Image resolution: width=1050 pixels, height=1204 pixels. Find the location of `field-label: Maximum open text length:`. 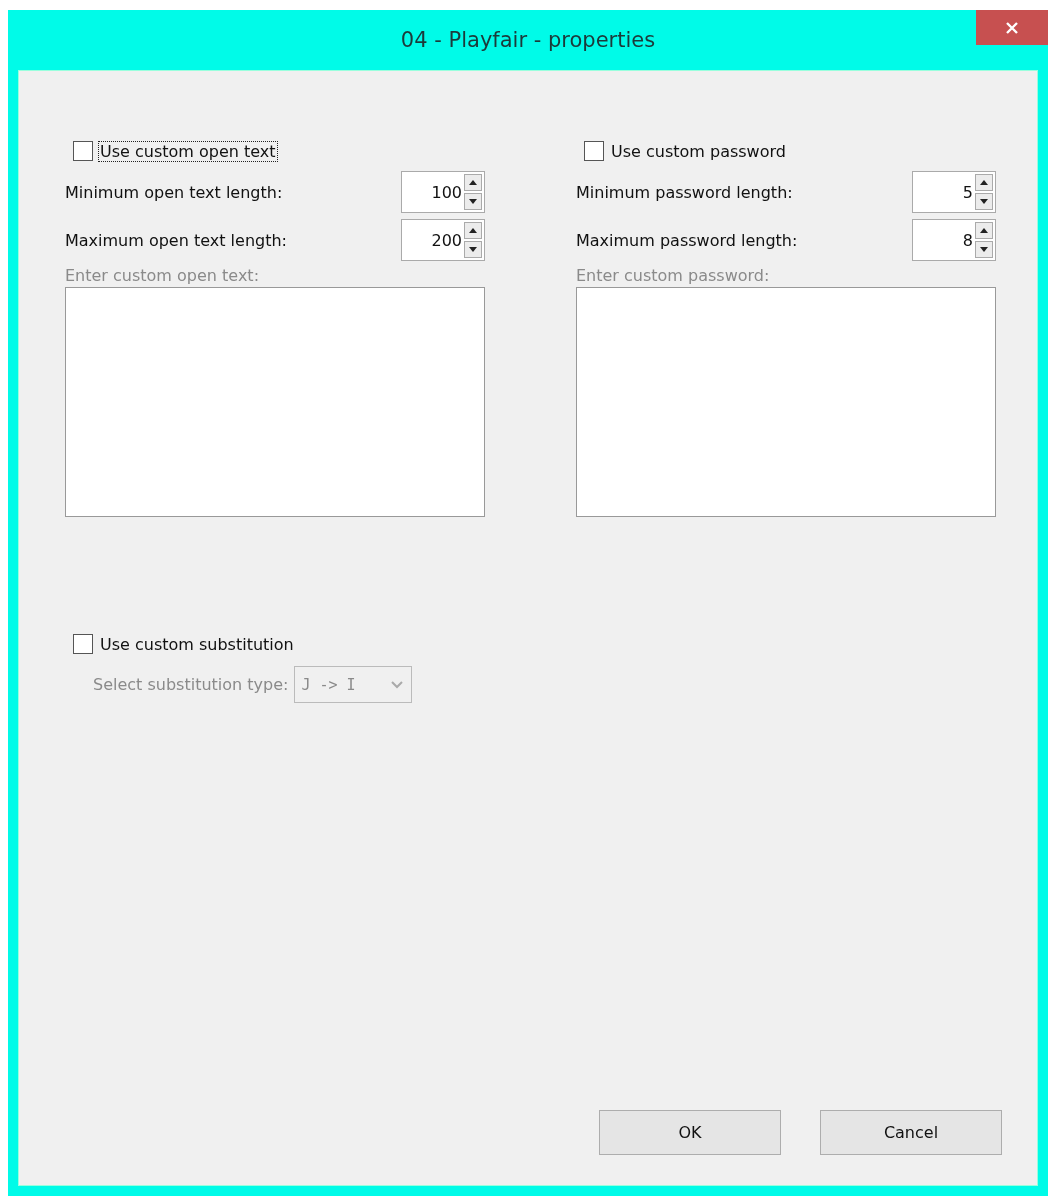

field-label: Maximum open text length: is located at coordinates (176, 240).